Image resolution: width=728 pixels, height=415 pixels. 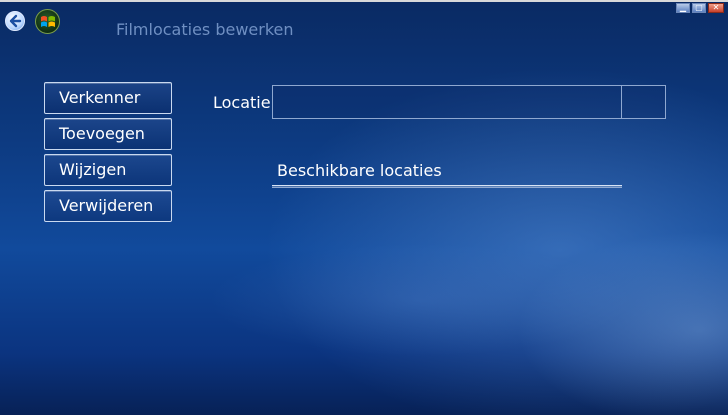 I want to click on minimize-button: ▁, so click(x=683, y=8).